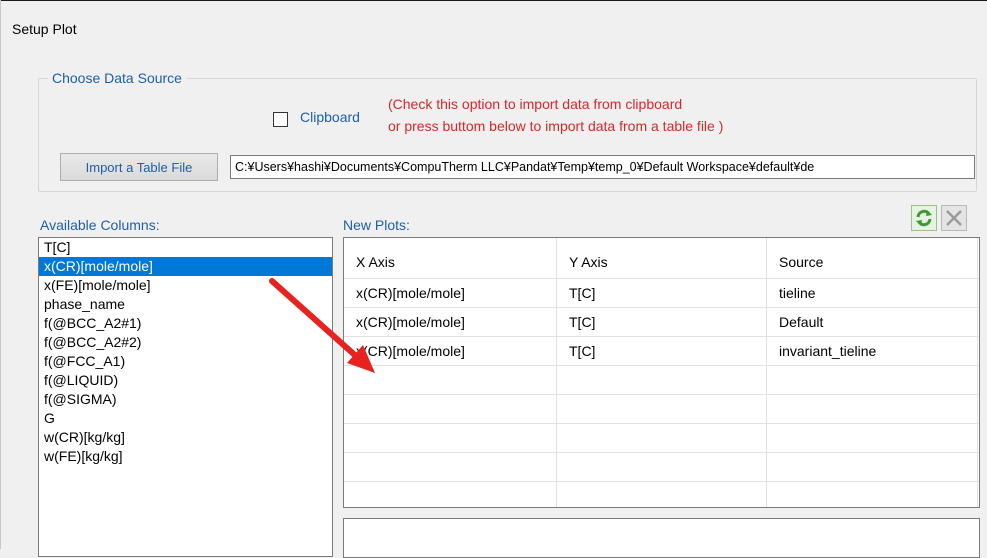 The width and height of the screenshot is (987, 558). Describe the element at coordinates (872, 293) in the screenshot. I see `table-cell: tieline` at that location.